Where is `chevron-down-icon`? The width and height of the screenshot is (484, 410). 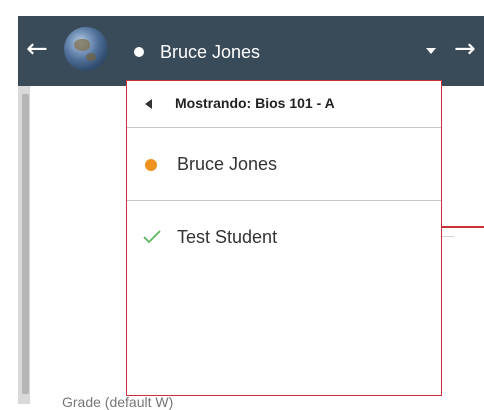
chevron-down-icon is located at coordinates (431, 51).